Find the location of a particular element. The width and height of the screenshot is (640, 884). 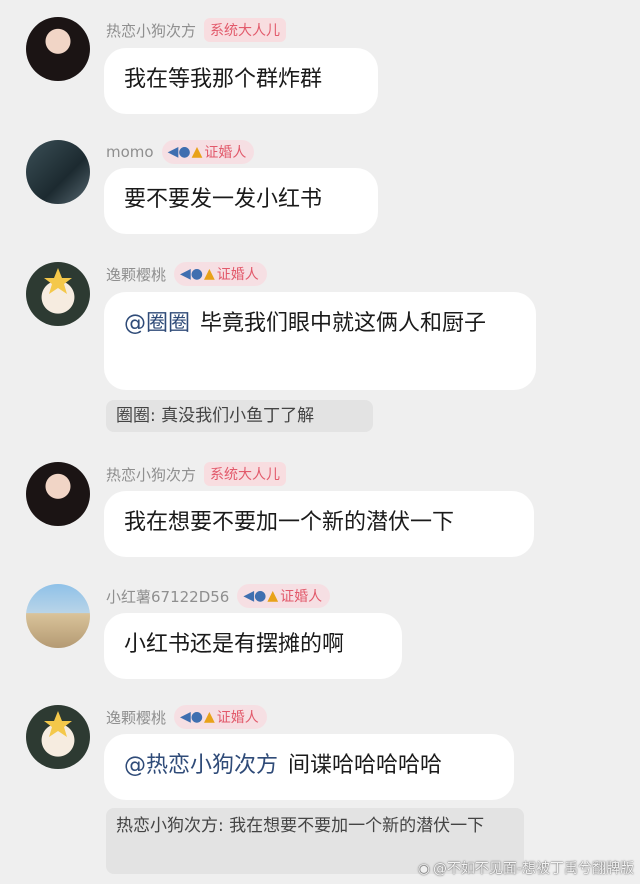

message-bubble: 小红书还是有摆摊的啊 is located at coordinates (253, 646).